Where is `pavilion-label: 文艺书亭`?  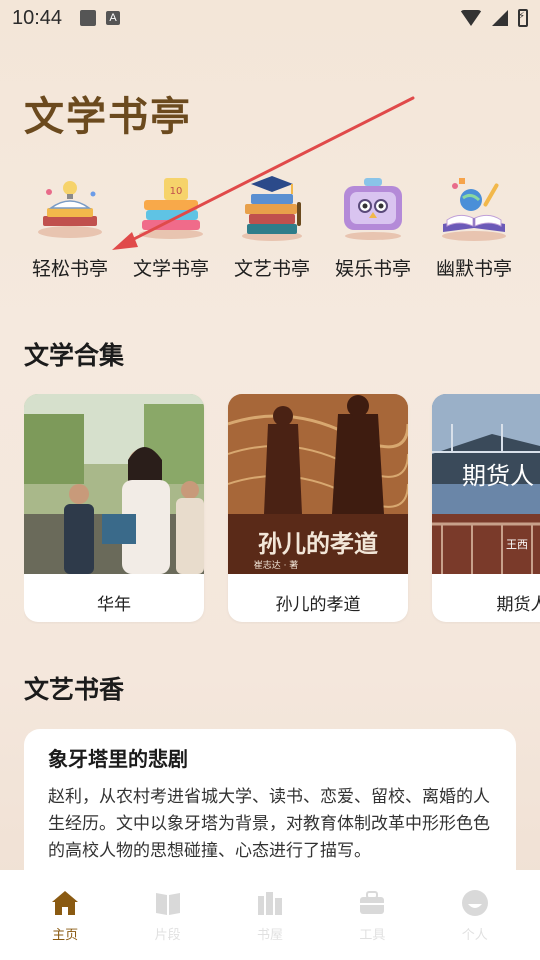
pavilion-label: 文艺书亭 is located at coordinates (271, 269).